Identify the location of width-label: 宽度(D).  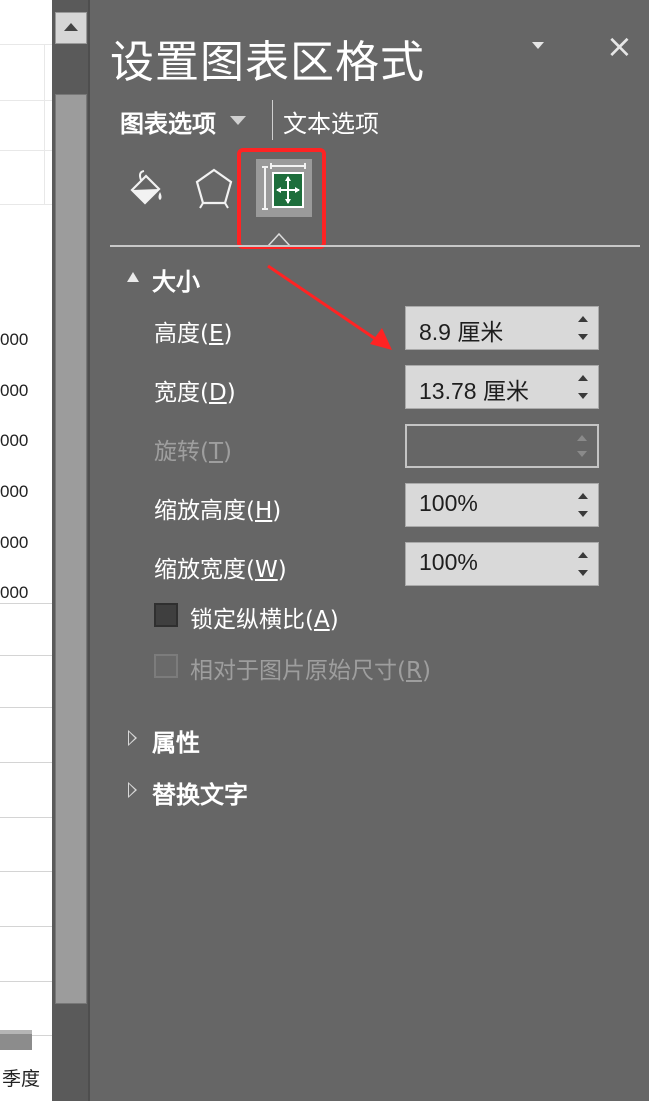
(195, 393).